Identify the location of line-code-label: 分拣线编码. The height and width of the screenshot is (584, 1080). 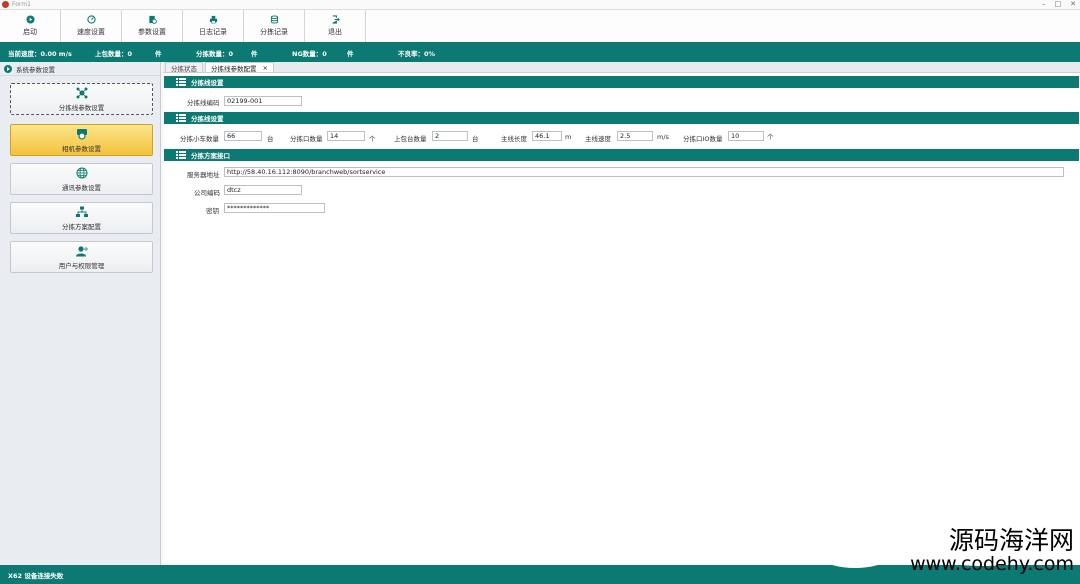
(203, 103).